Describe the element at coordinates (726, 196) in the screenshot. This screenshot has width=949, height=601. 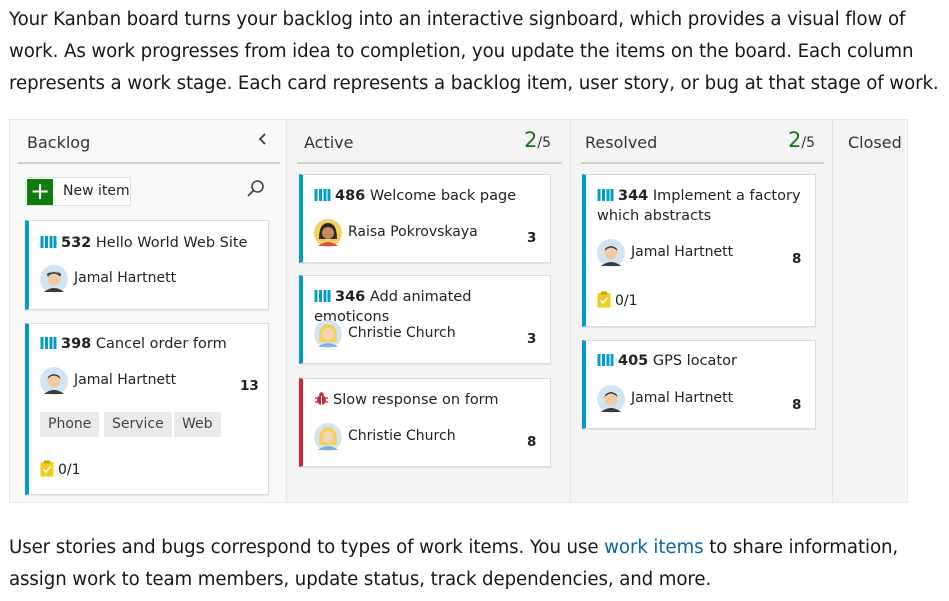
I see `card-title-text: Implement a factory` at that location.